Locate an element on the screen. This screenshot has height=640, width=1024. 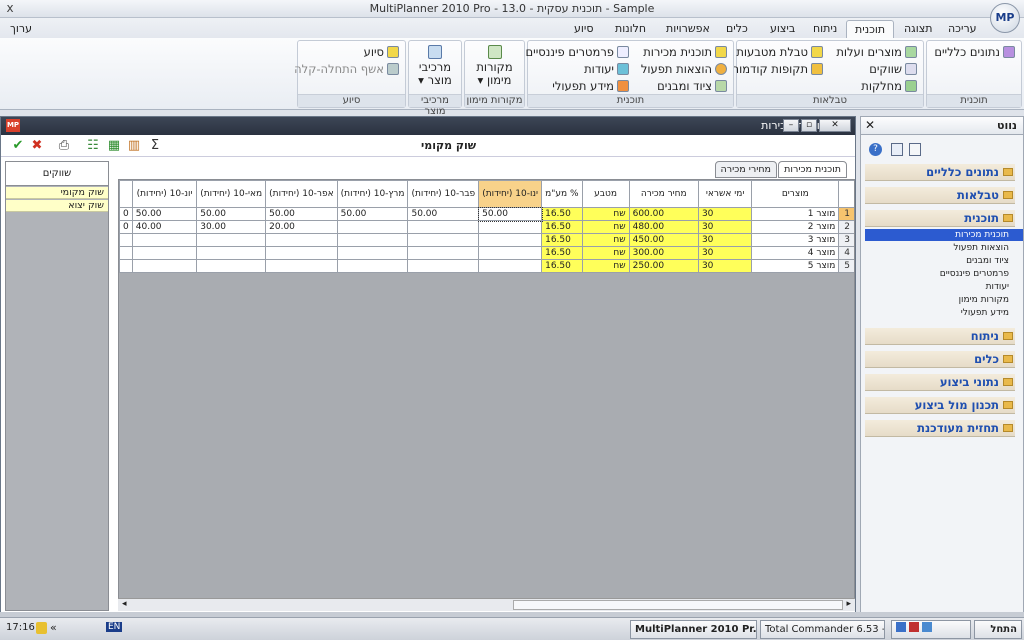
market-item-export: שוק יצוא is located at coordinates (57, 206).